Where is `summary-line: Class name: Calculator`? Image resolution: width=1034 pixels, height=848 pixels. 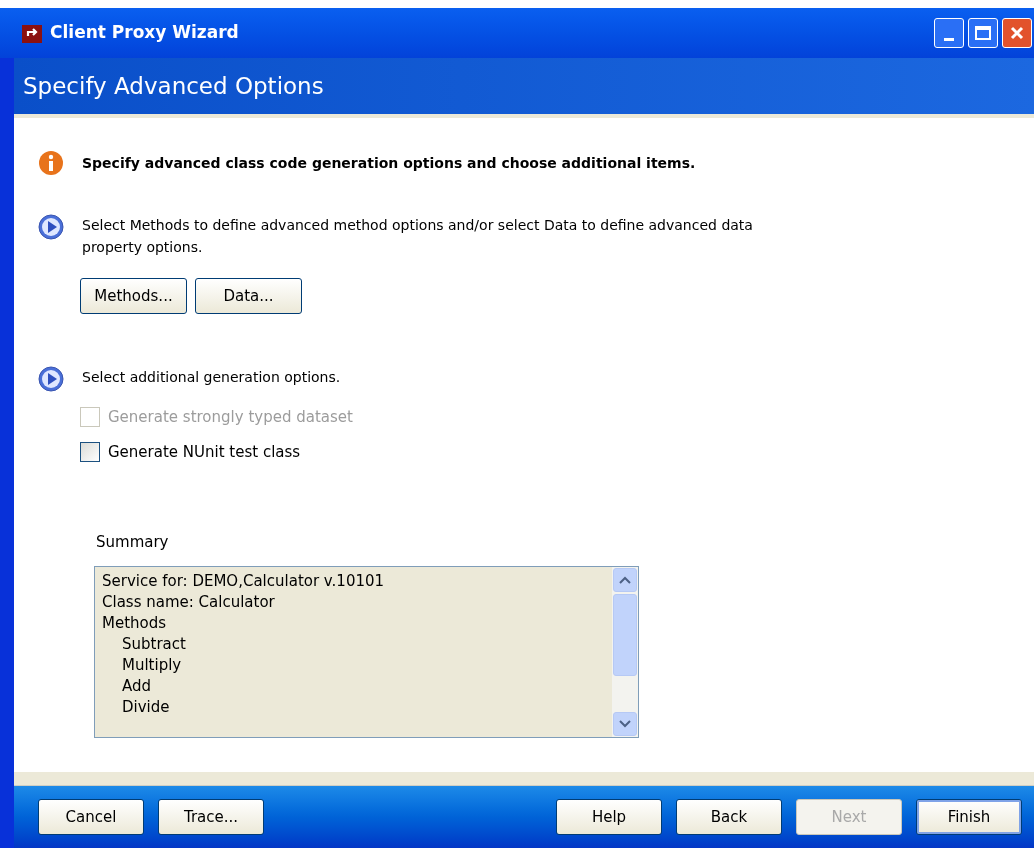 summary-line: Class name: Calculator is located at coordinates (189, 602).